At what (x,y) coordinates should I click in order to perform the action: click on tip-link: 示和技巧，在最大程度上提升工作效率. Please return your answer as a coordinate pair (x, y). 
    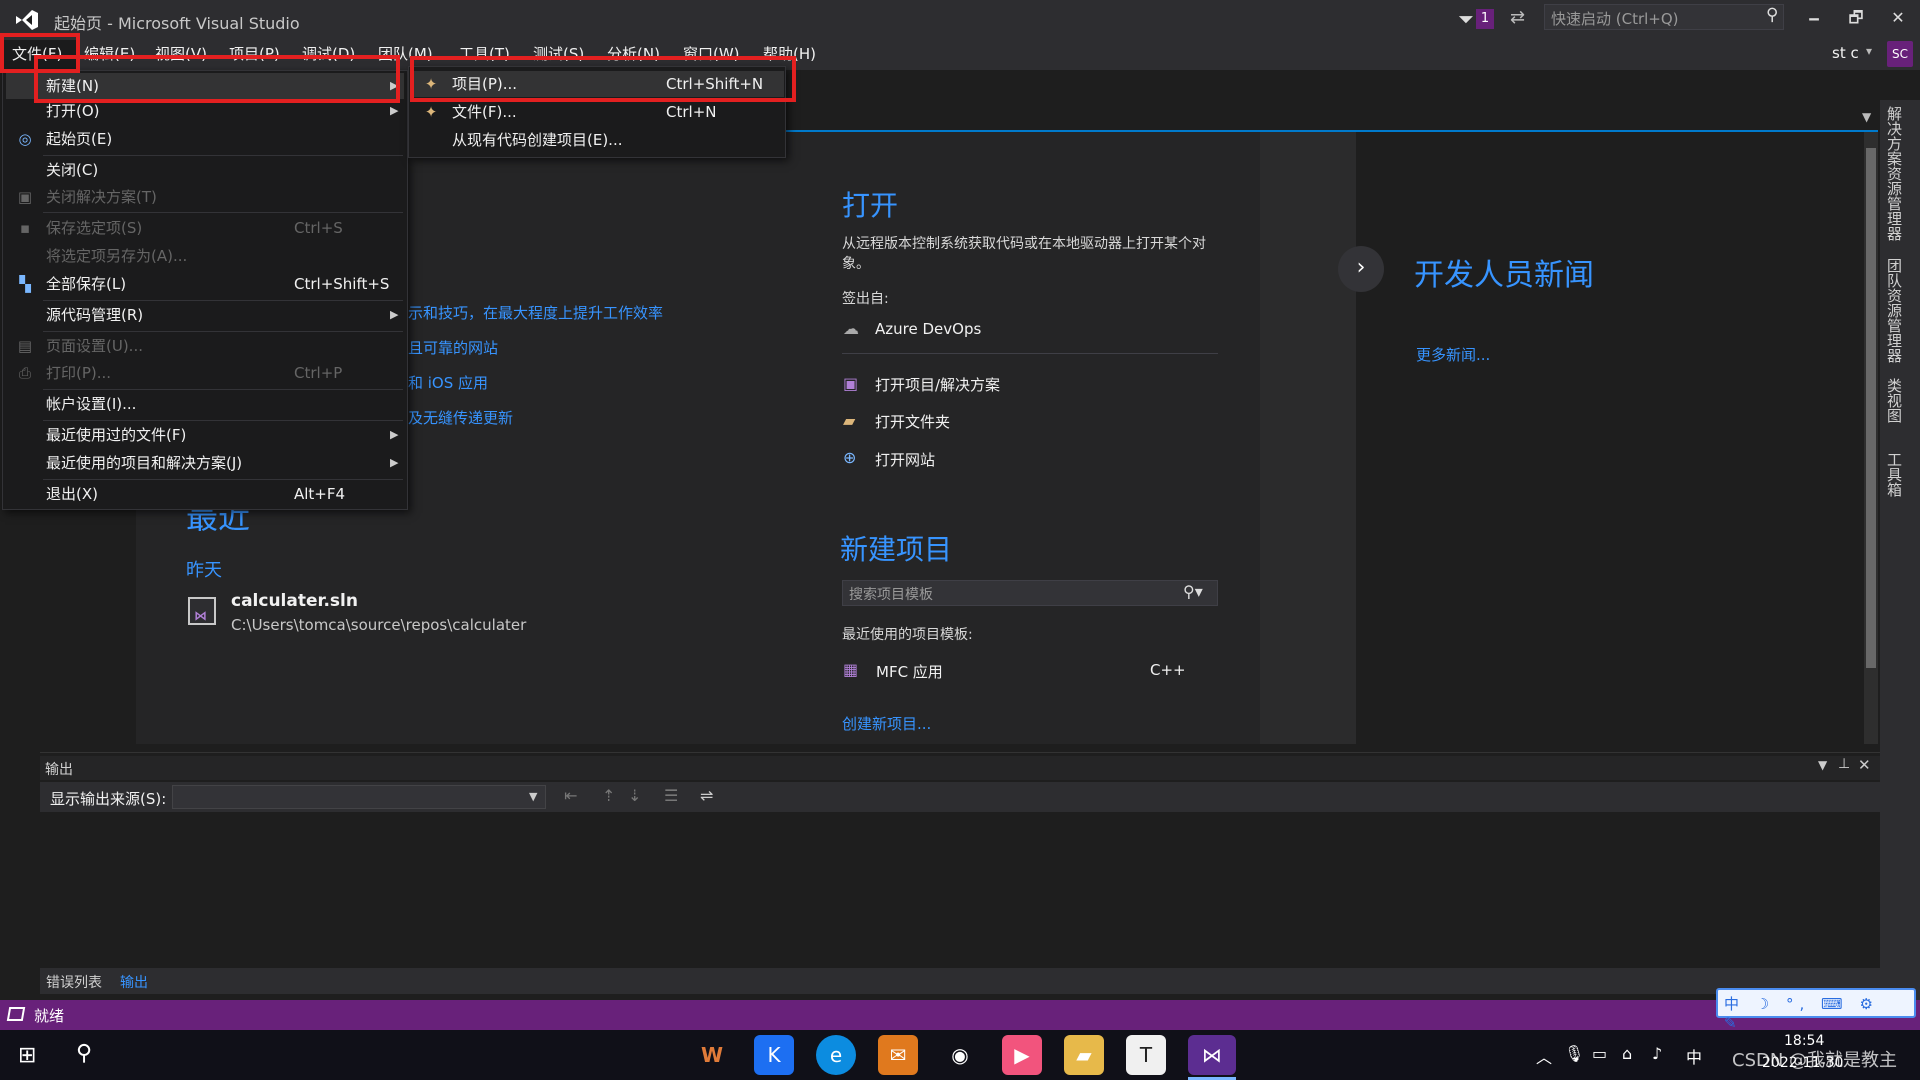
    Looking at the image, I should click on (535, 312).